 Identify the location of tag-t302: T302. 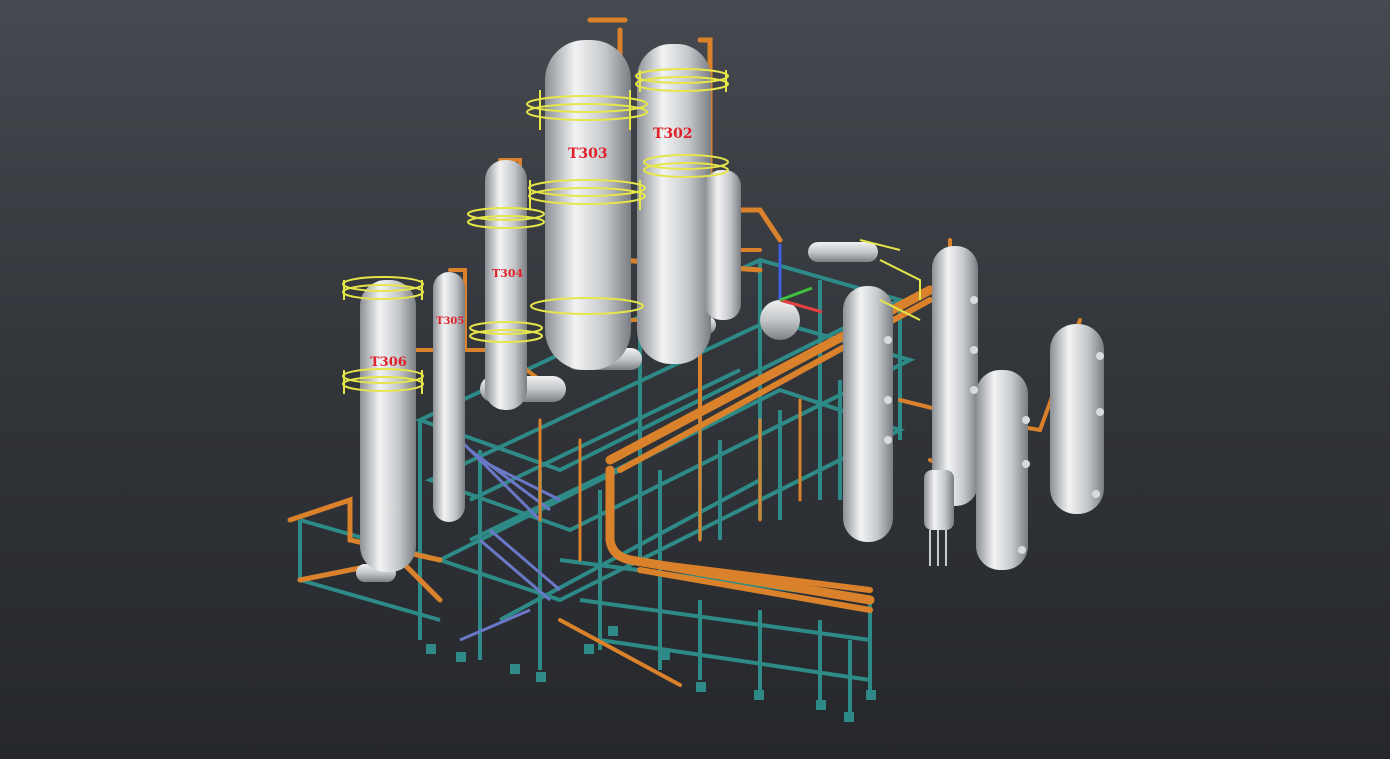
(673, 134).